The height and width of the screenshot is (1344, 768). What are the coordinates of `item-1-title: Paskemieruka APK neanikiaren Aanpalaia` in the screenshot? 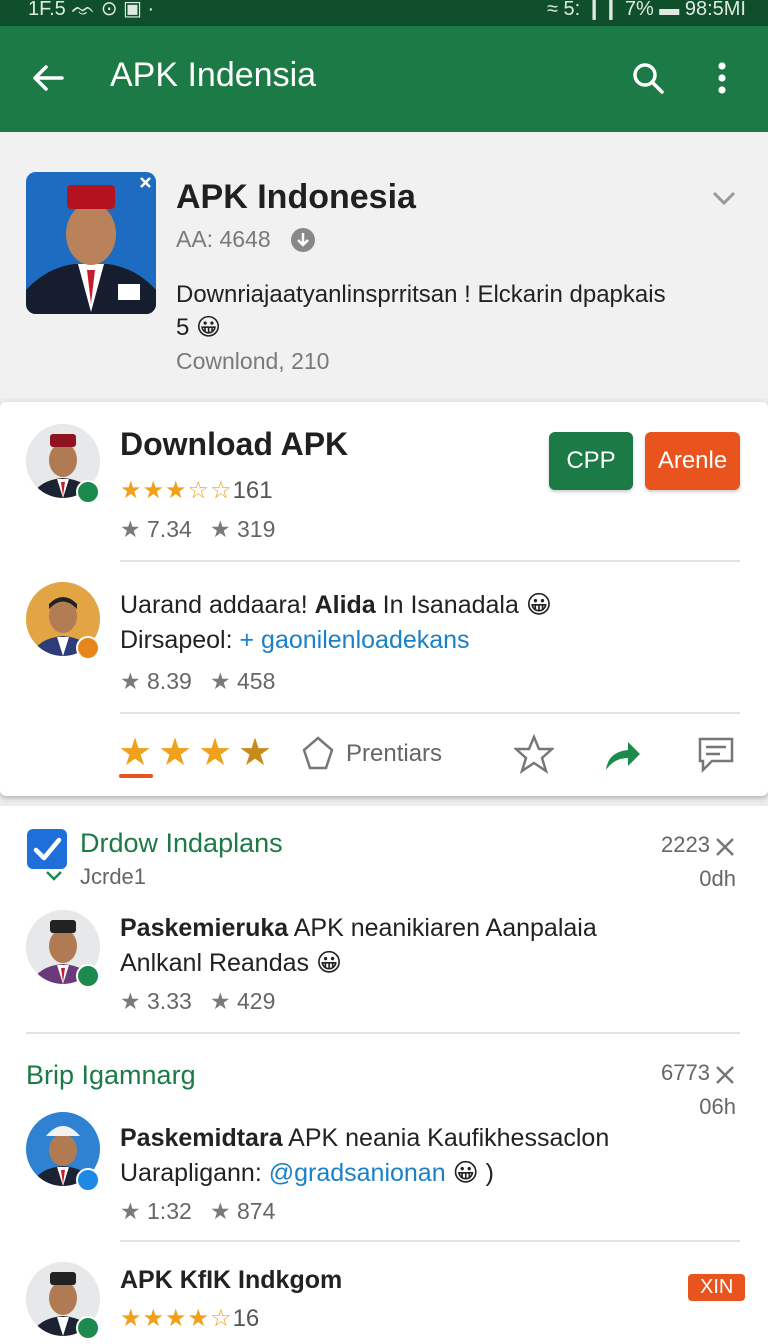 It's located at (358, 928).